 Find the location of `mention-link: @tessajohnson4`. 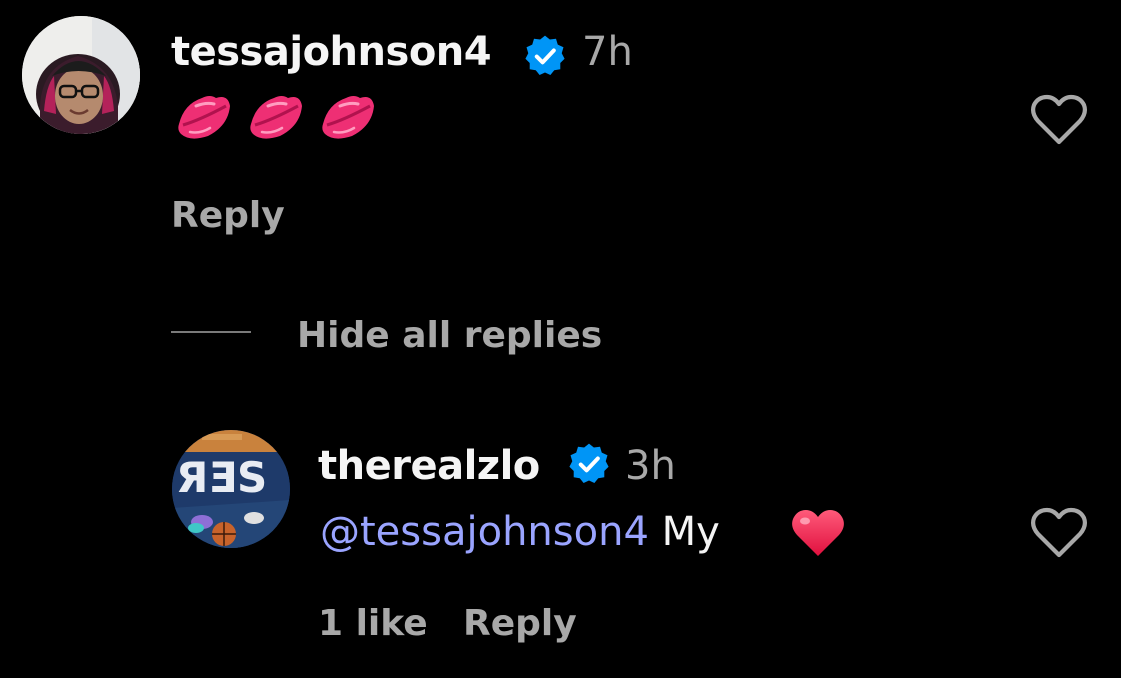

mention-link: @tessajohnson4 is located at coordinates (484, 532).